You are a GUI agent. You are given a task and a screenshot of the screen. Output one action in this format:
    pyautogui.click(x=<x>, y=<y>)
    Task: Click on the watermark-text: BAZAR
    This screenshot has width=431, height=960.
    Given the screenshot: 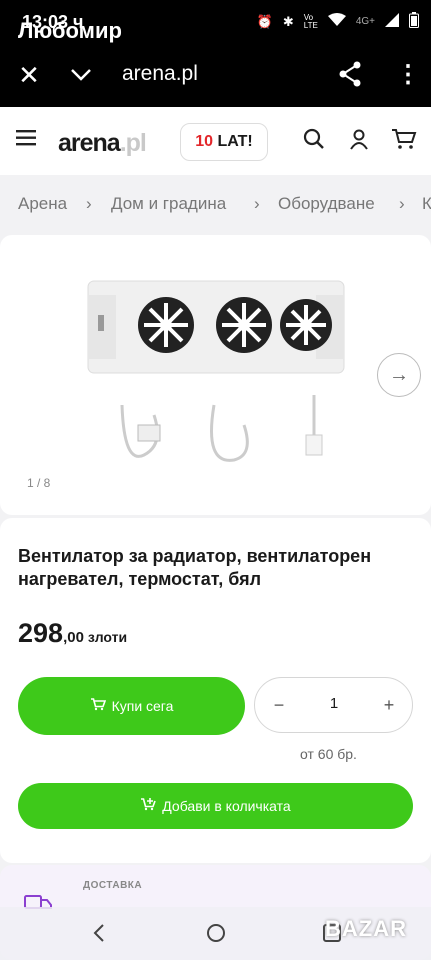 What is the action you would take?
    pyautogui.click(x=366, y=928)
    